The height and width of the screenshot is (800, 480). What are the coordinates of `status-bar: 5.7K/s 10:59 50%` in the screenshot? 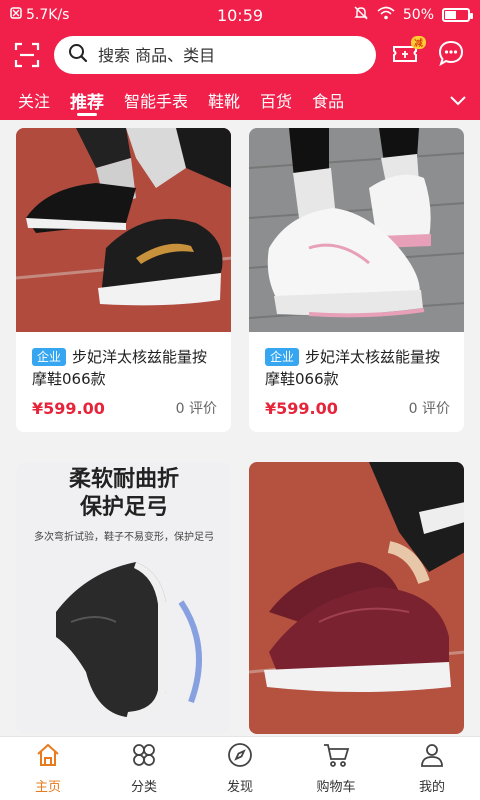 It's located at (240, 15).